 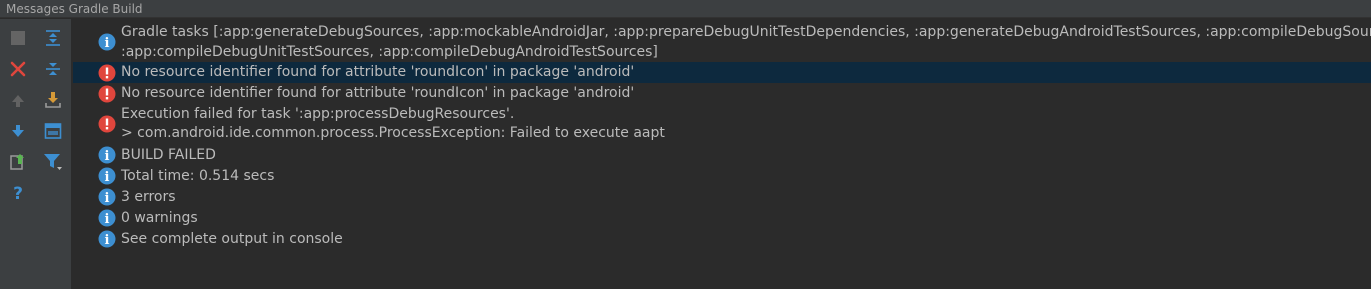 I want to click on previous-occurrence-button, so click(x=18, y=101).